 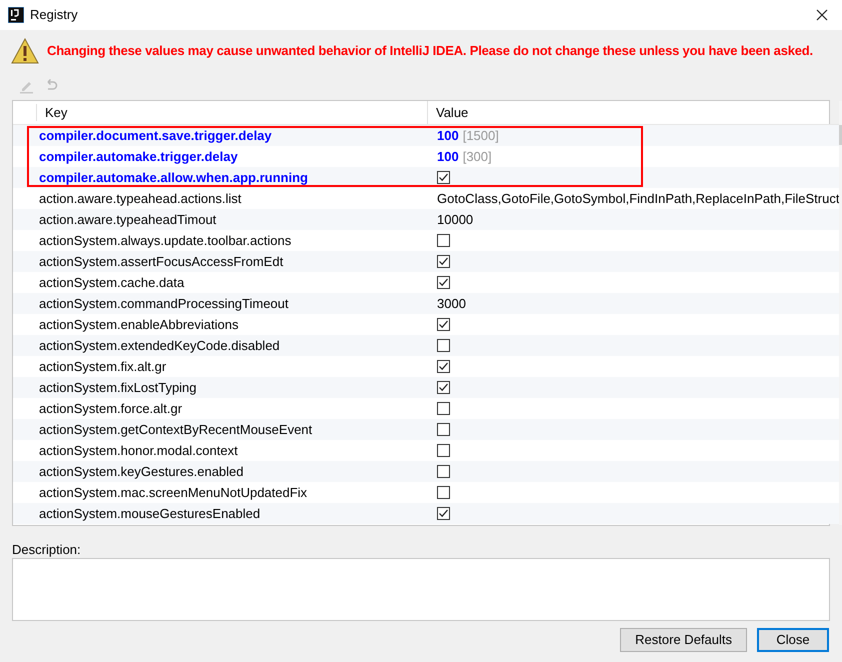 I want to click on registry-value: 10000, so click(x=455, y=220).